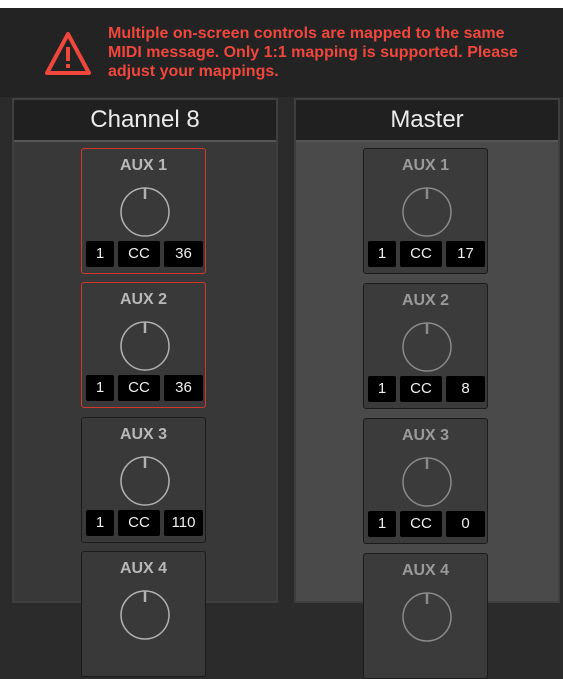 The width and height of the screenshot is (563, 679). Describe the element at coordinates (281, 4) in the screenshot. I see `top-strip` at that location.